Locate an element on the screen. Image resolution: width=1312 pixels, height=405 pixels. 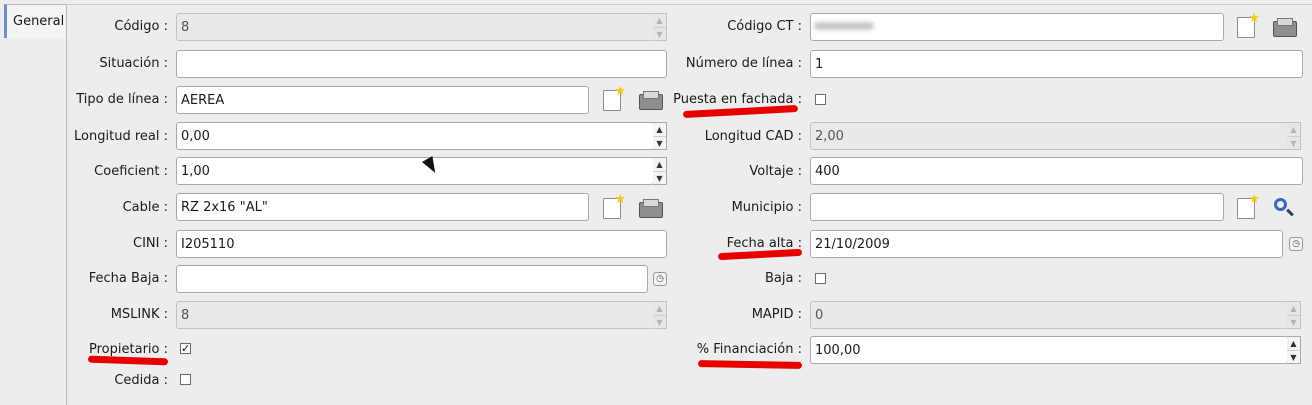
tab-general: General is located at coordinates (35, 21).